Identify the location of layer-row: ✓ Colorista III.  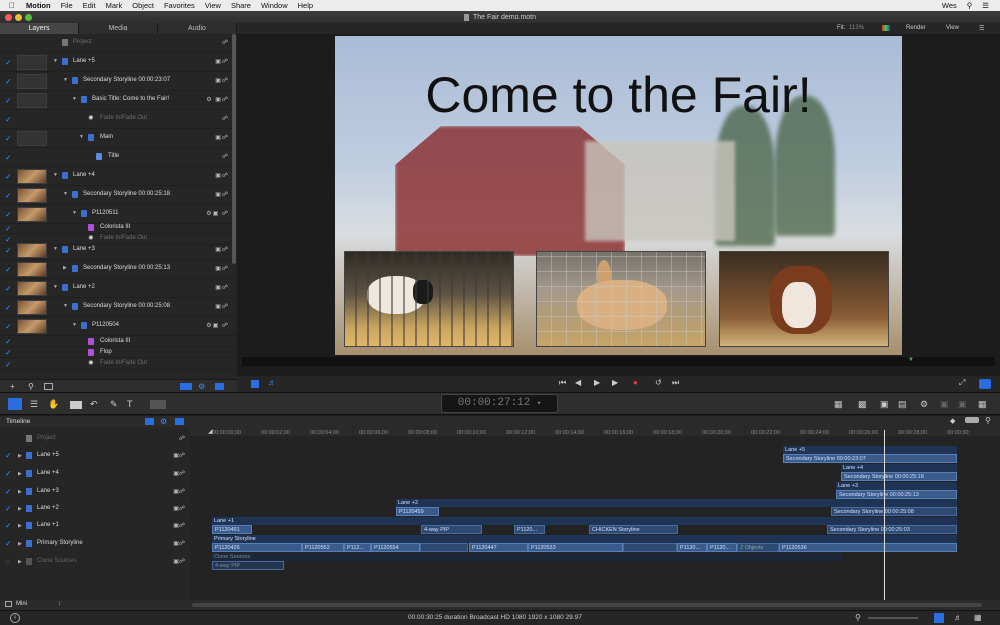
(118, 341).